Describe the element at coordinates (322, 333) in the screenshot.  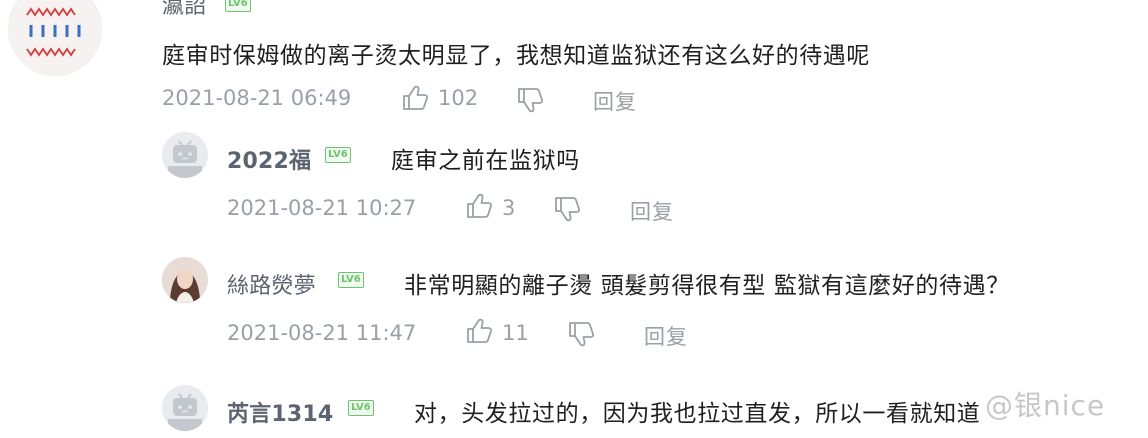
I see `reply-timestamp: 2021-08-21 11:47` at that location.